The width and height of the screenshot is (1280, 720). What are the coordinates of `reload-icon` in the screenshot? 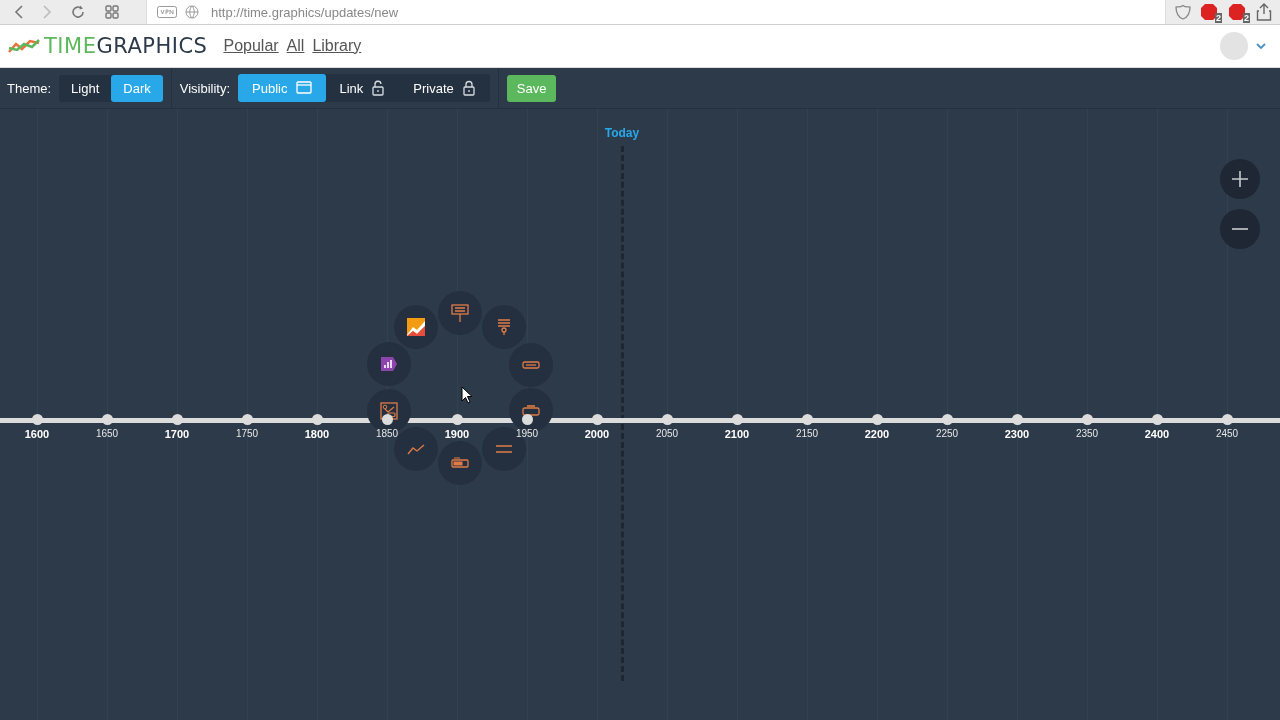 It's located at (78, 12).